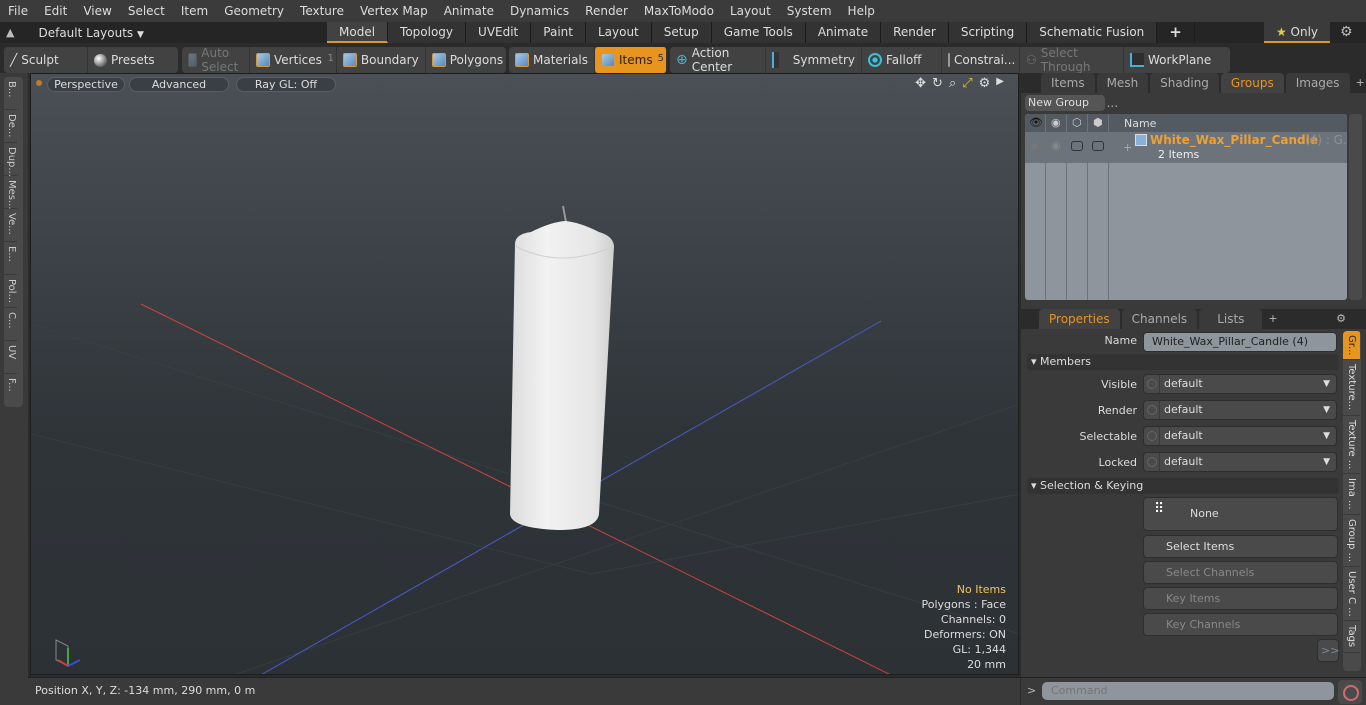  What do you see at coordinates (1072, 60) in the screenshot?
I see `select-through-button: ⚇ Select Through` at bounding box center [1072, 60].